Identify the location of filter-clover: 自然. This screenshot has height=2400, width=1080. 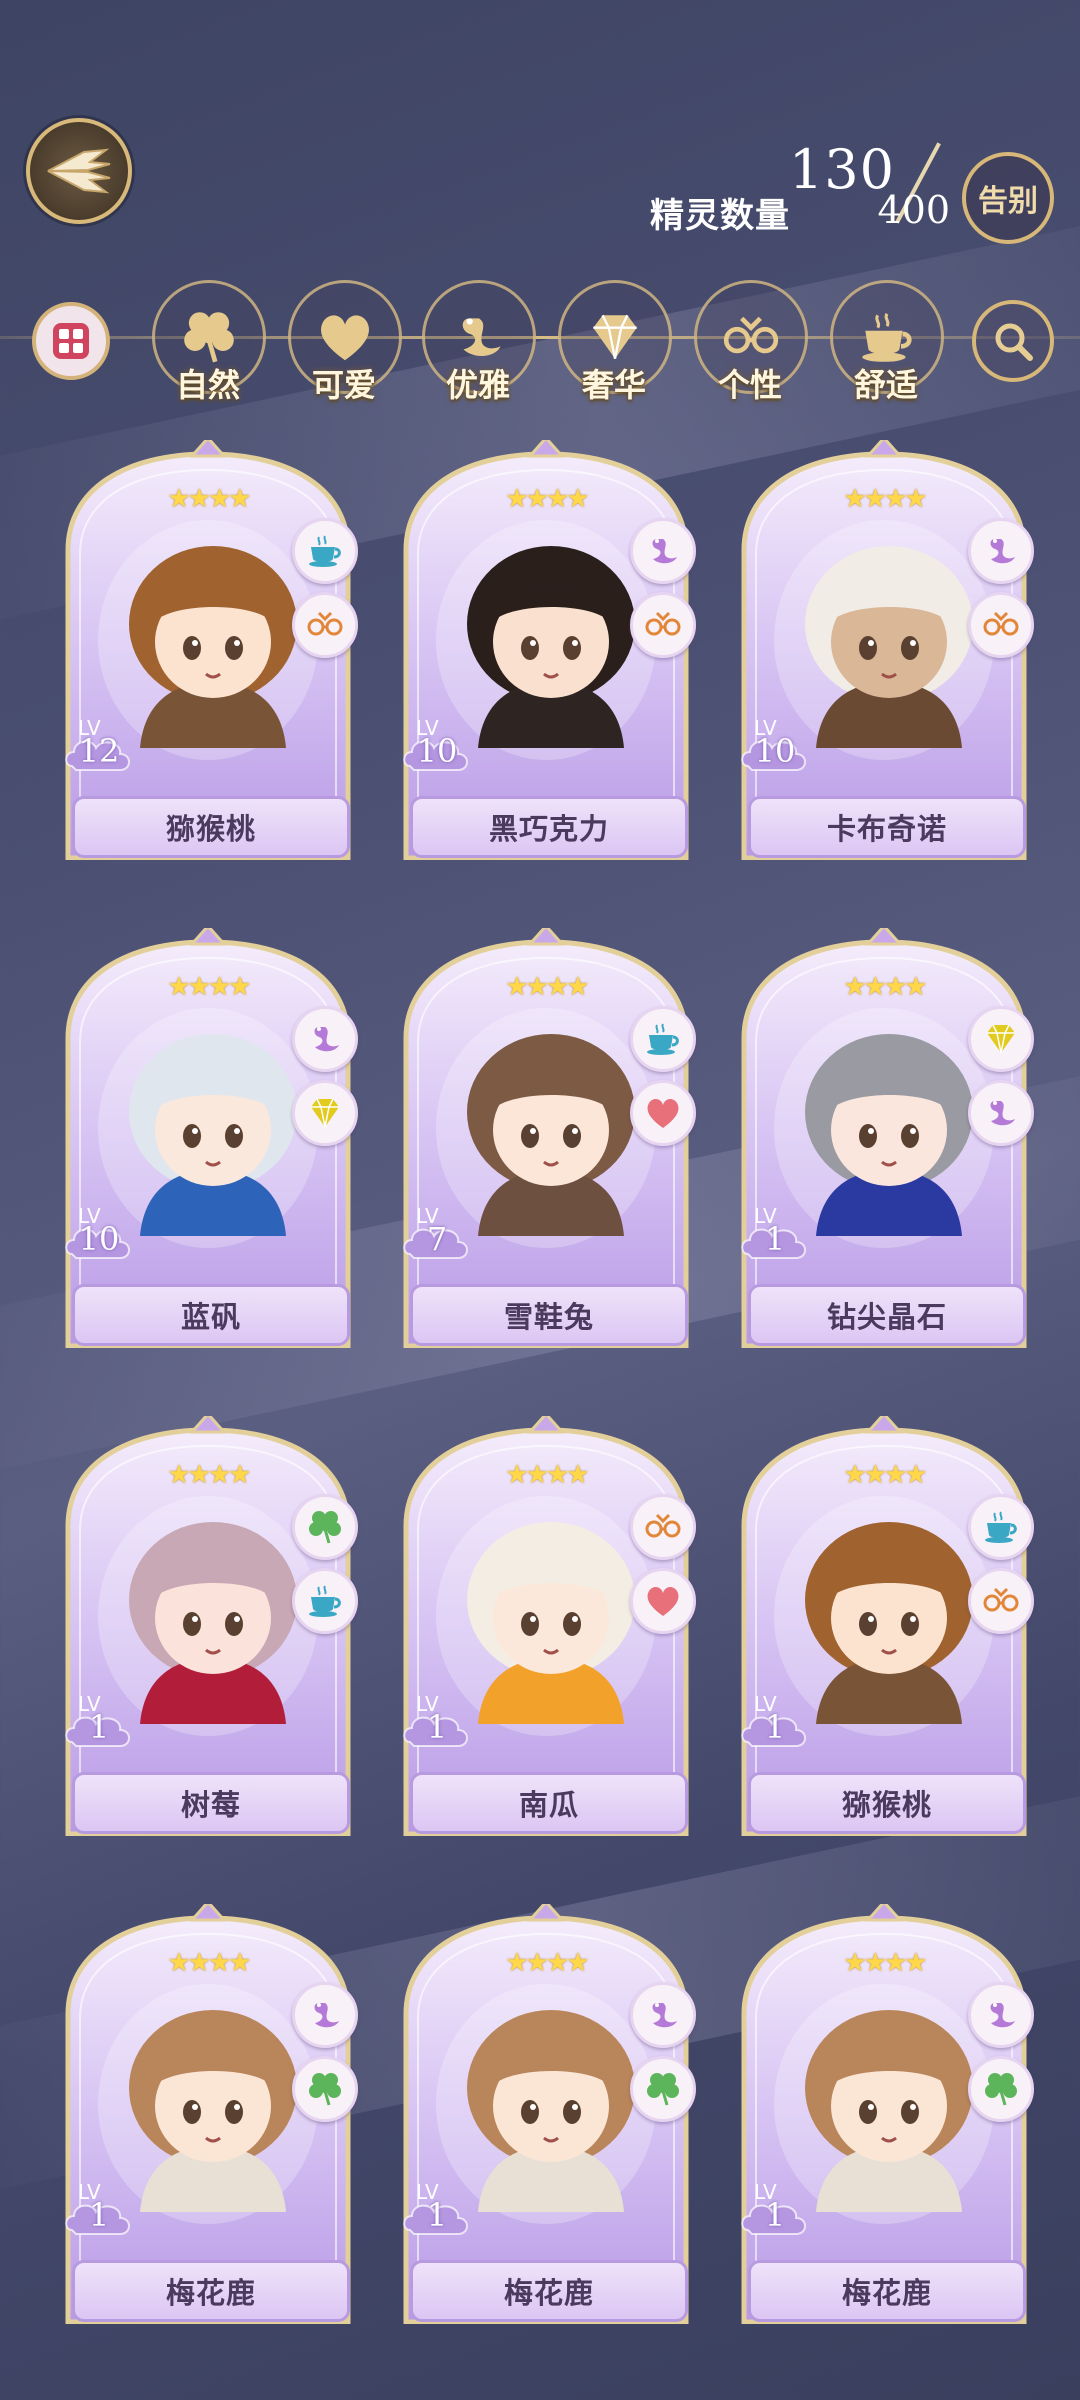
(209, 345).